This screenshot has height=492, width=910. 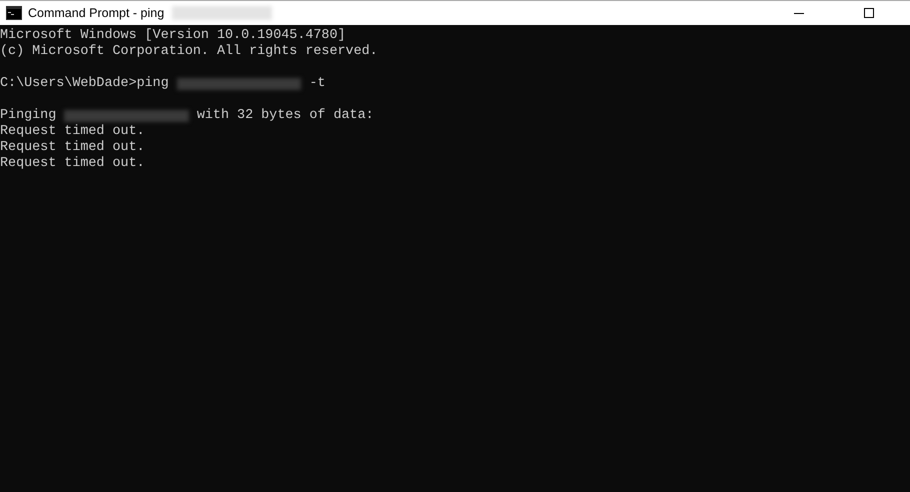 I want to click on console-text: C:\Users\WebDade>ping, so click(x=84, y=84).